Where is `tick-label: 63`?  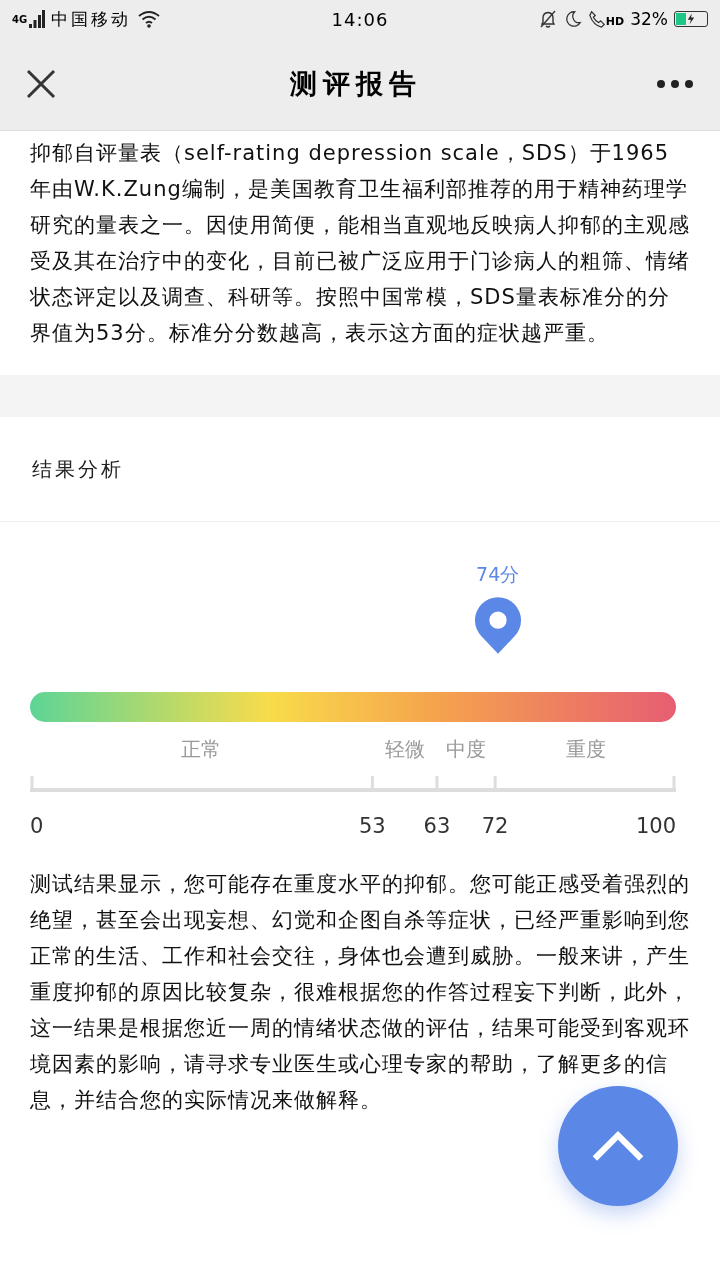
tick-label: 63 is located at coordinates (437, 826).